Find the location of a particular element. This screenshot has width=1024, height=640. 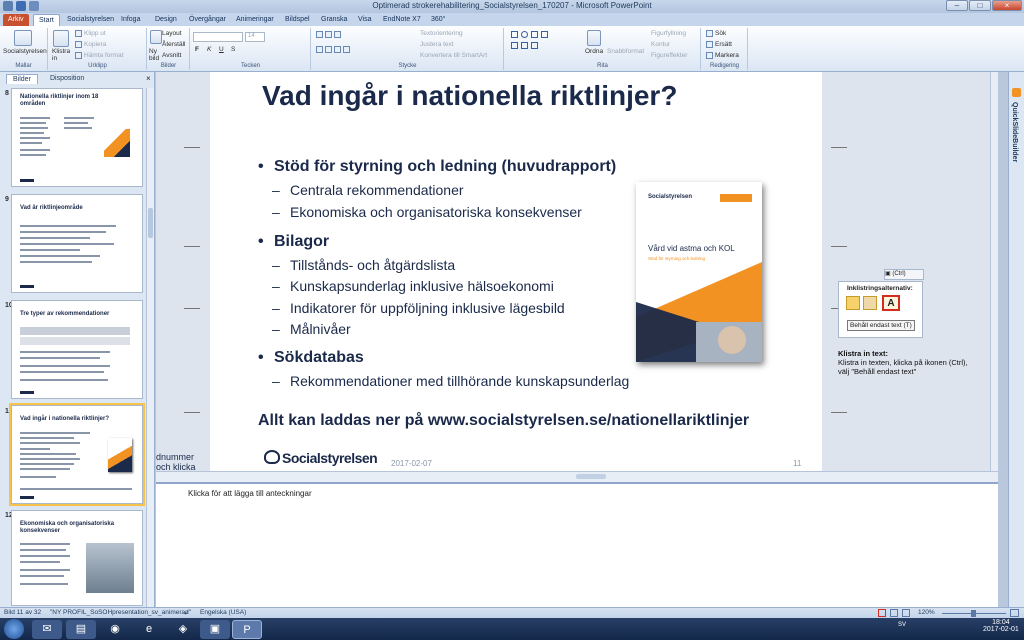

language-status: Engelska (USA) is located at coordinates (223, 612).